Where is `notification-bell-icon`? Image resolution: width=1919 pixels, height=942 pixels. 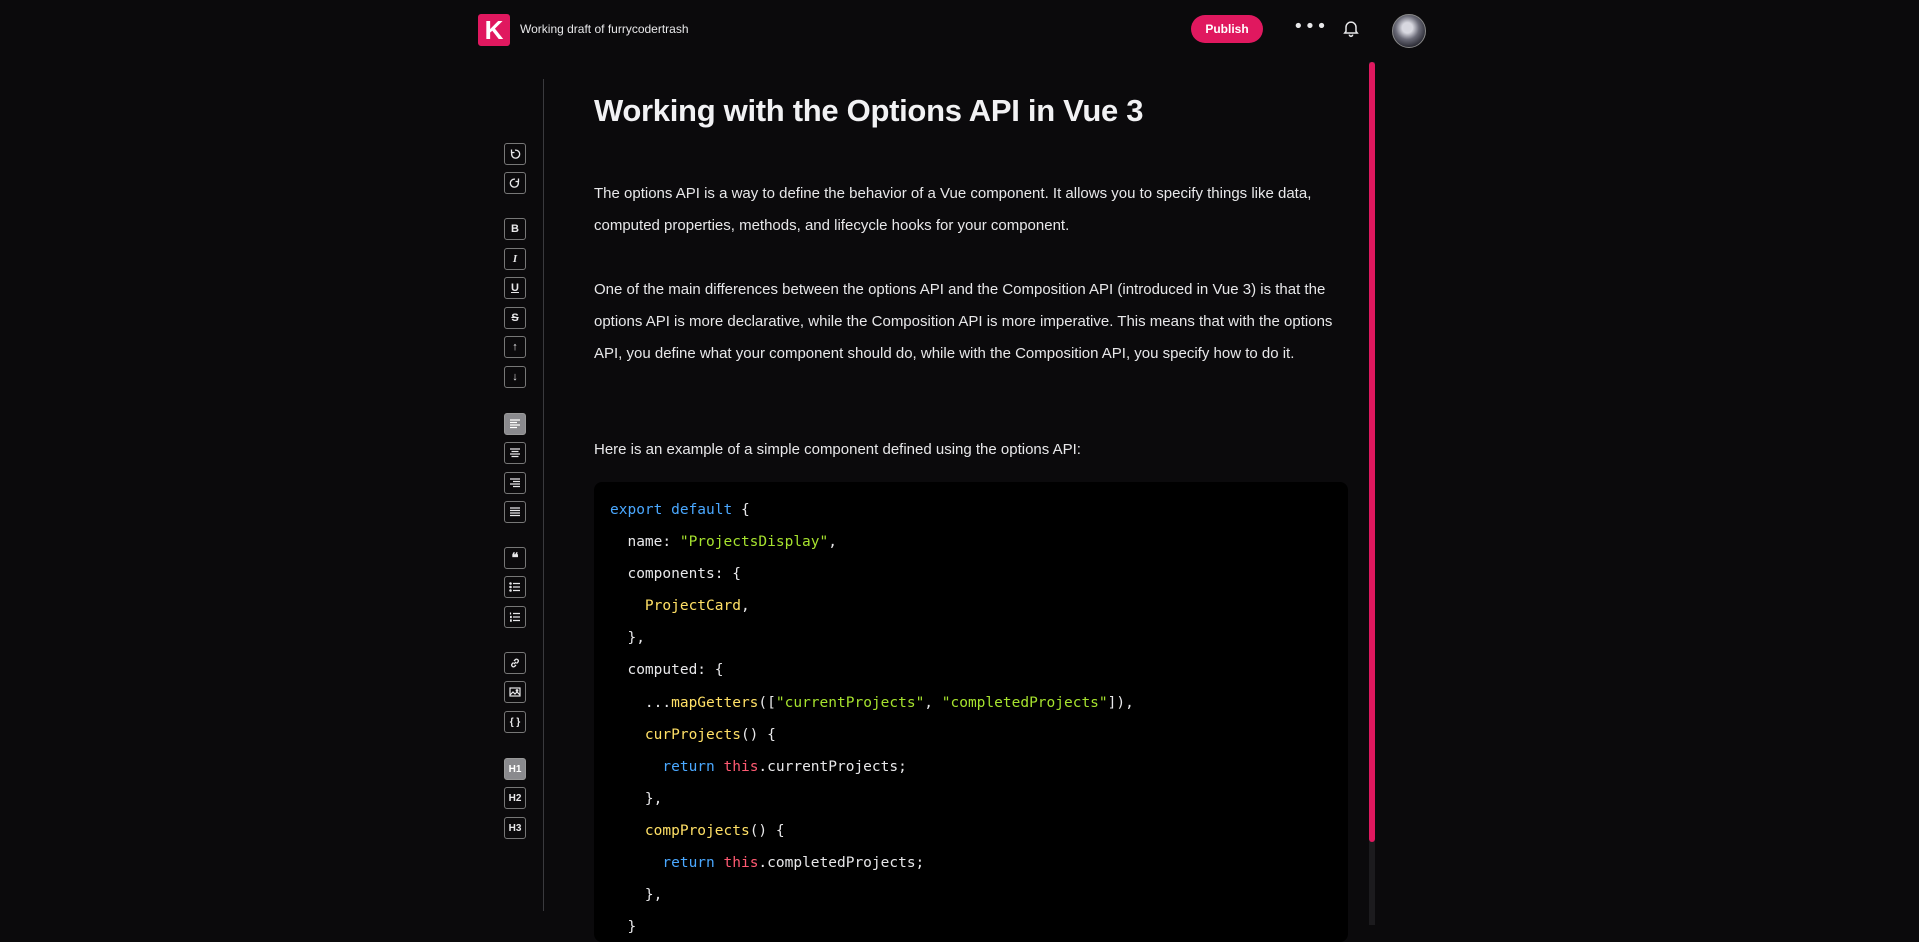
notification-bell-icon is located at coordinates (1352, 29).